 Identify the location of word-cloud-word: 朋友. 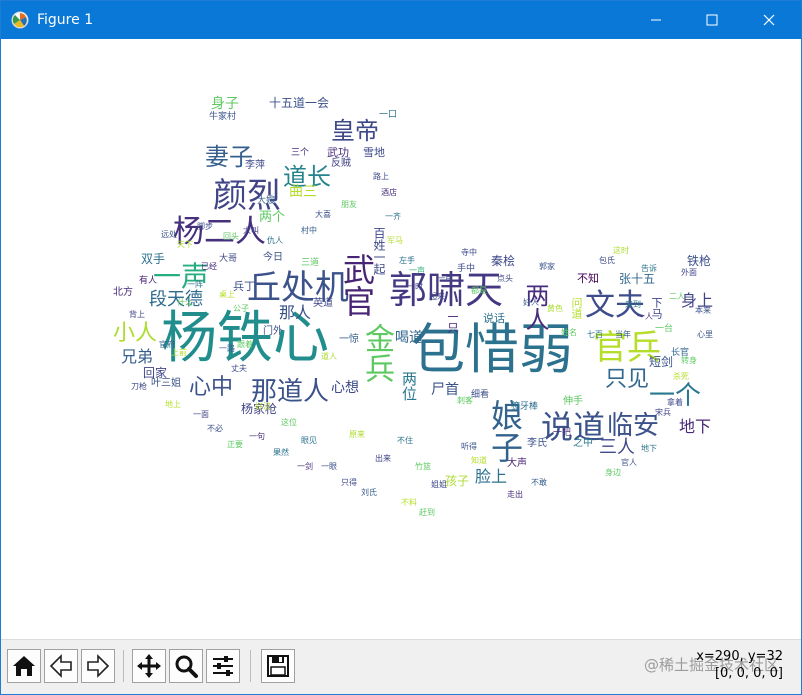
(349, 204).